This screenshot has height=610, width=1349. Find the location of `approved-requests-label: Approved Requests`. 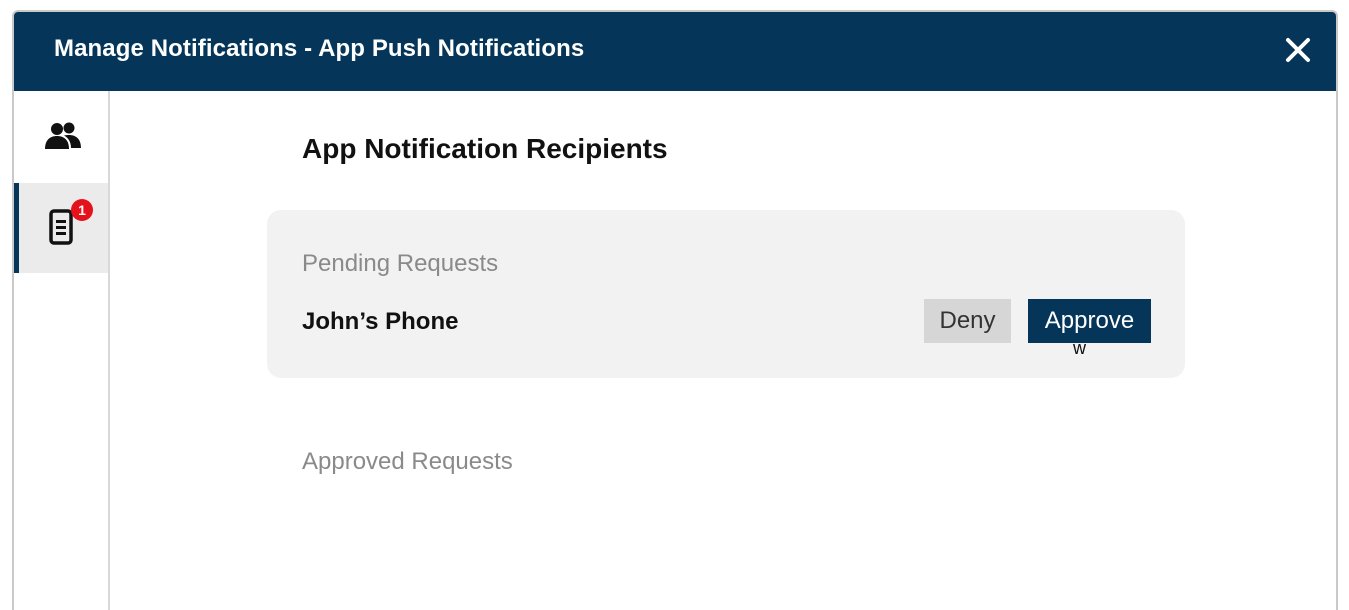

approved-requests-label: Approved Requests is located at coordinates (407, 461).